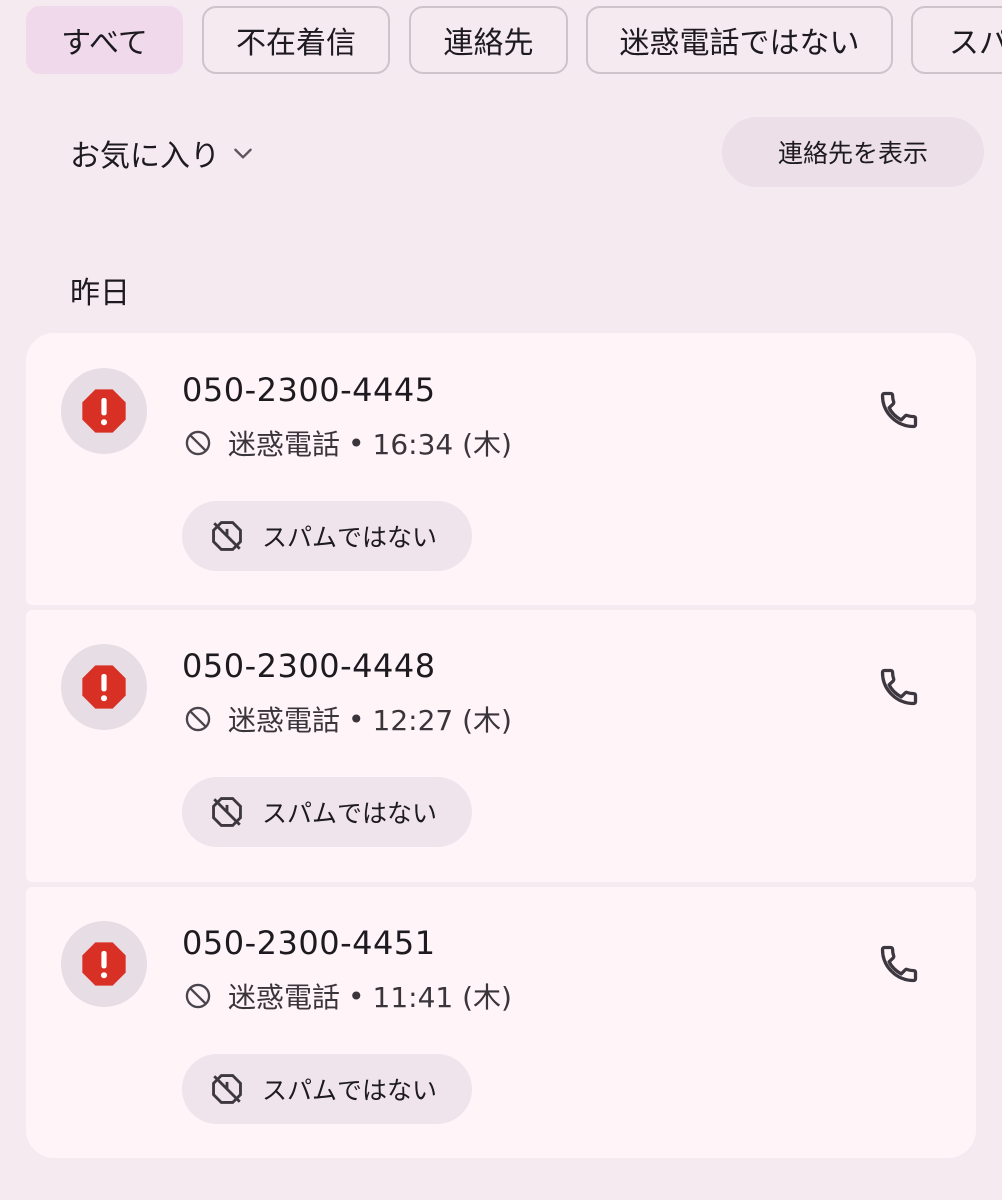  I want to click on filter-chip-label: 迷惑電話ではない, so click(739, 43).